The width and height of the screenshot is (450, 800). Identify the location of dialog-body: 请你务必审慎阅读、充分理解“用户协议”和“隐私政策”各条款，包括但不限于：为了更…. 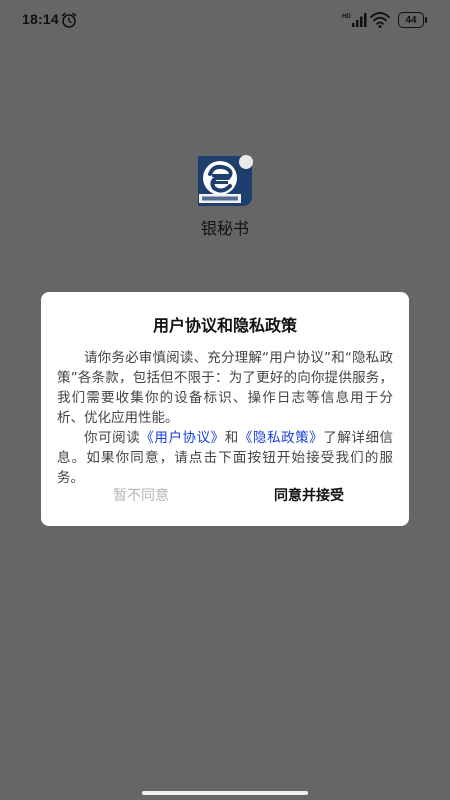
(225, 418).